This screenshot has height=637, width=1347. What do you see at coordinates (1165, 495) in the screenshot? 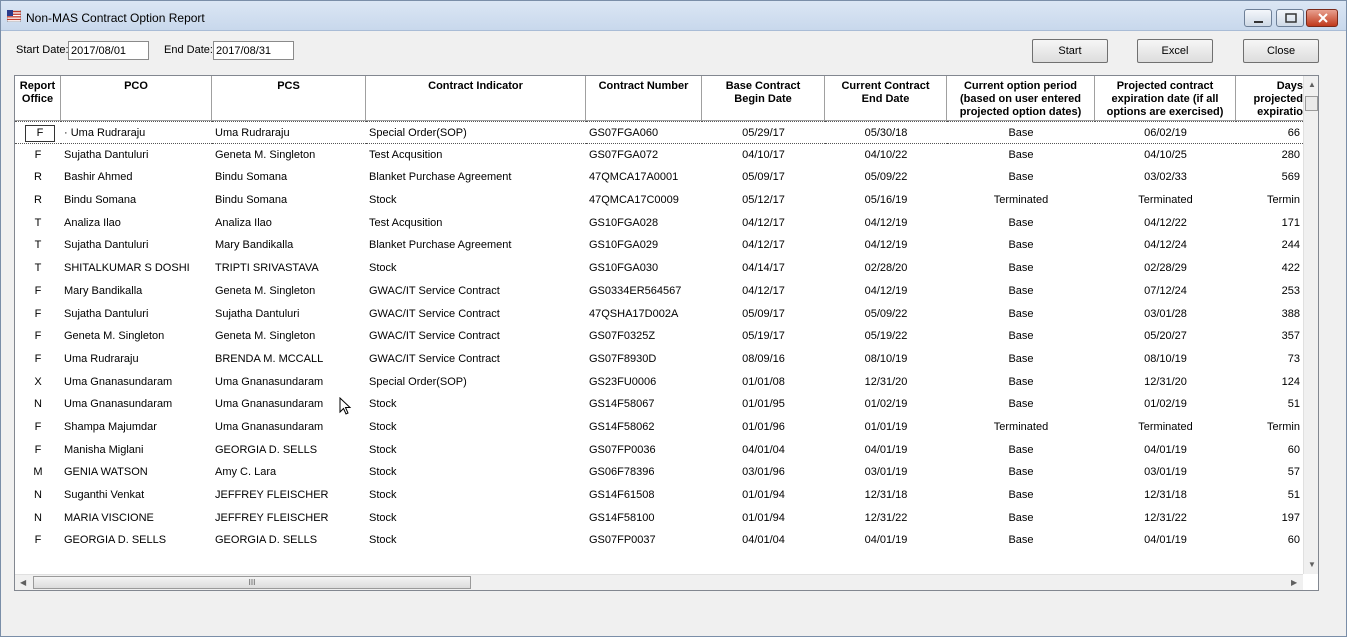
I see `cell-projected-expiration: 12/31/18` at bounding box center [1165, 495].